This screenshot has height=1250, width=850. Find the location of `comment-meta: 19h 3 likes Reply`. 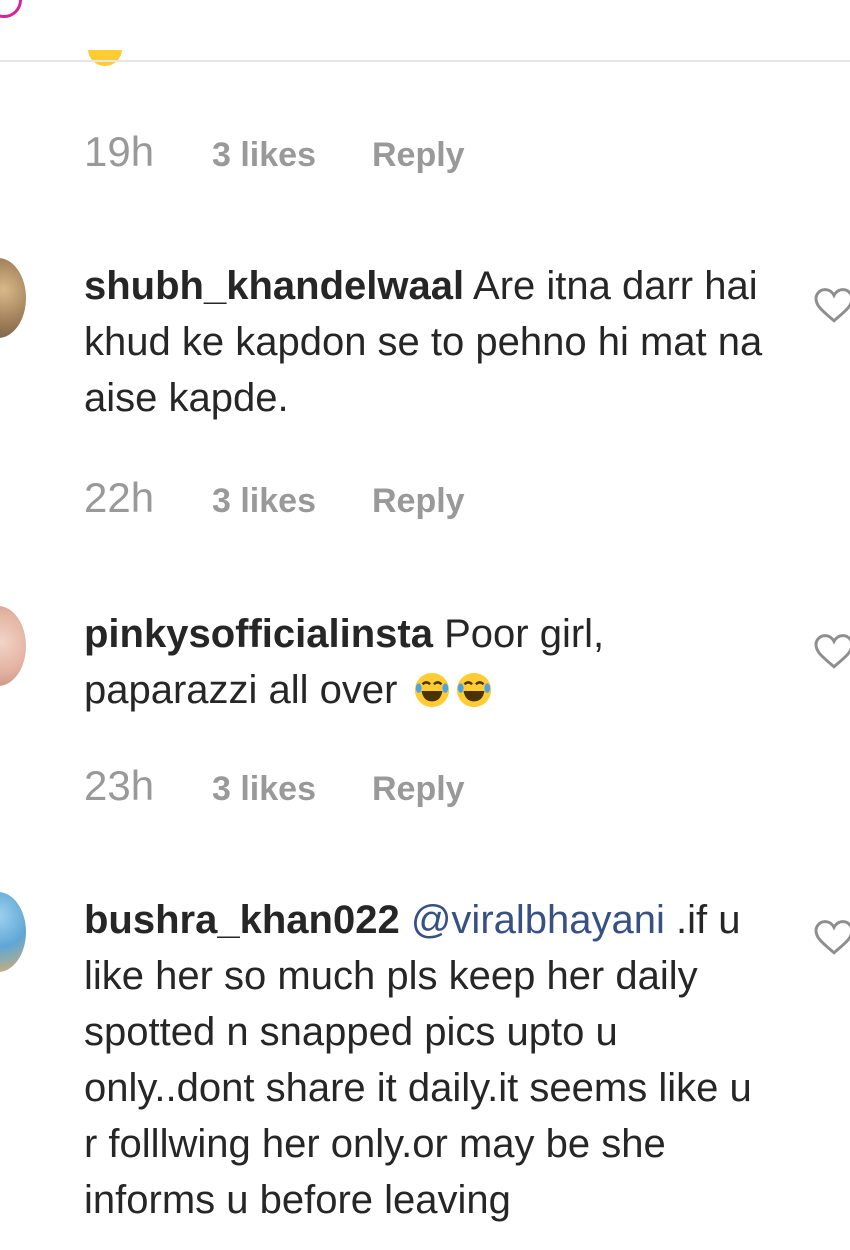

comment-meta: 19h 3 likes Reply is located at coordinates (274, 152).